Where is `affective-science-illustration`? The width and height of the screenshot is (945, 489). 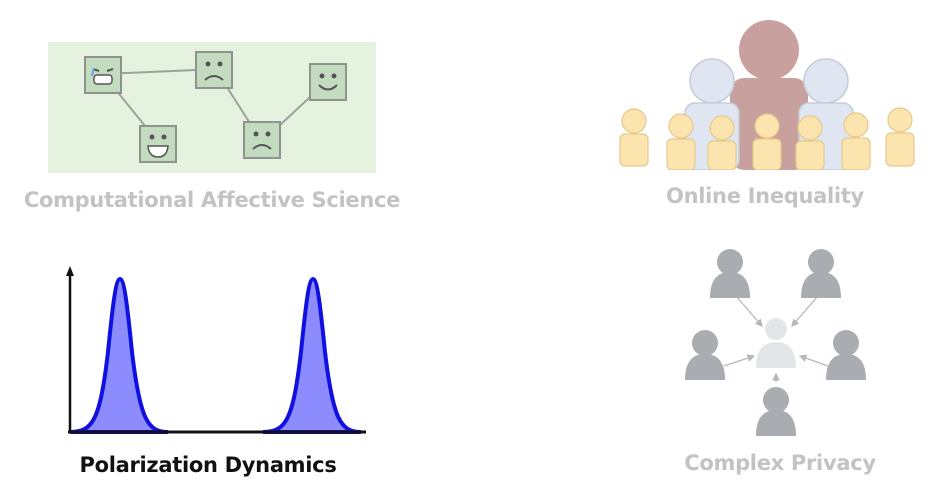
affective-science-illustration is located at coordinates (212, 107).